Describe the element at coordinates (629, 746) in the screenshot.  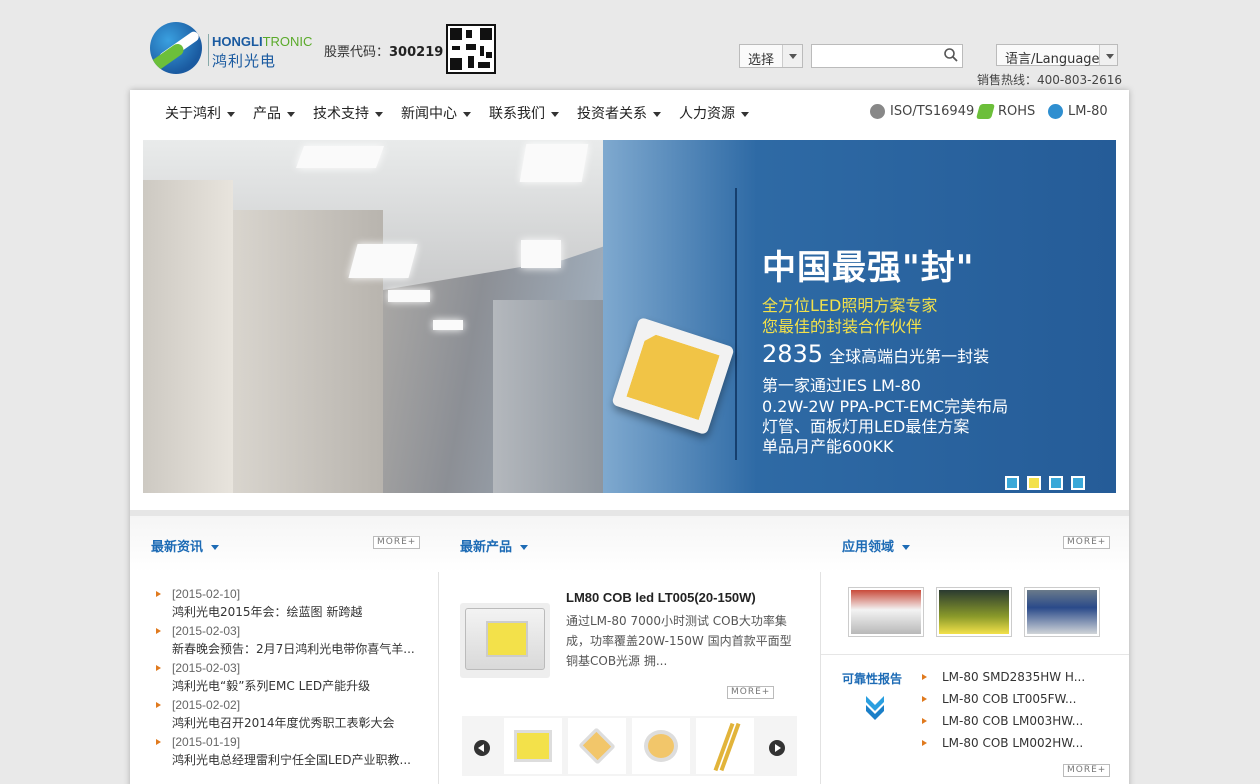
I see `product-thumbnail-carousel` at that location.